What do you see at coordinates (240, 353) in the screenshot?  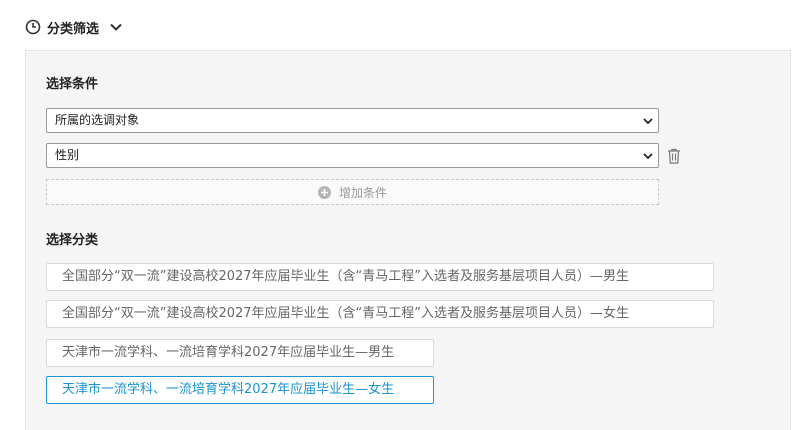 I see `category-option: 天津市一流学科、一流培育学科2027年应届毕业生—男生` at bounding box center [240, 353].